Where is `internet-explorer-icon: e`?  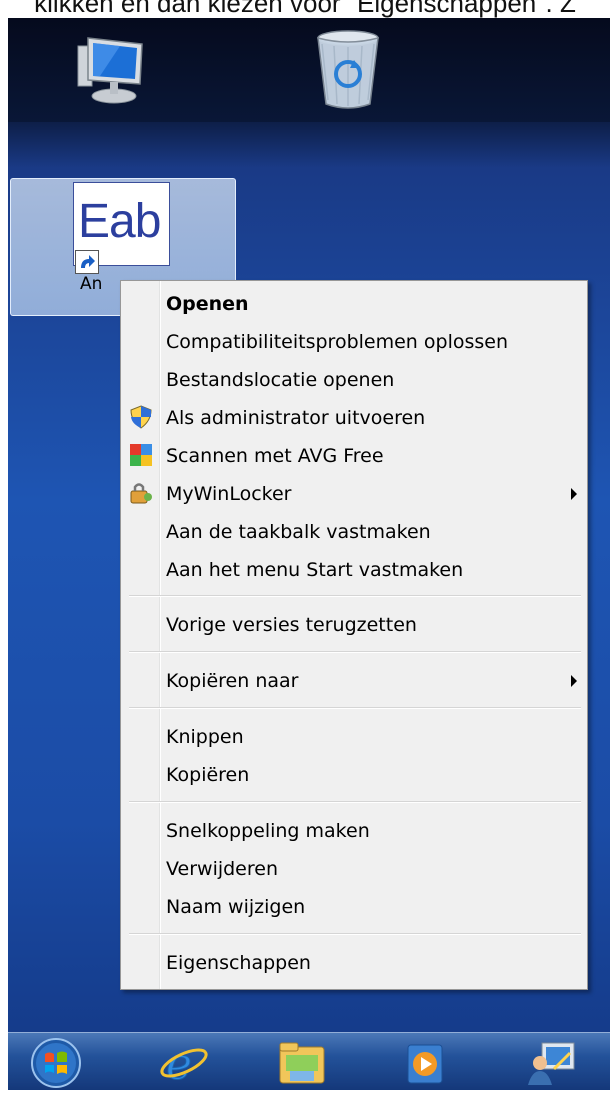 internet-explorer-icon: e is located at coordinates (184, 1063).